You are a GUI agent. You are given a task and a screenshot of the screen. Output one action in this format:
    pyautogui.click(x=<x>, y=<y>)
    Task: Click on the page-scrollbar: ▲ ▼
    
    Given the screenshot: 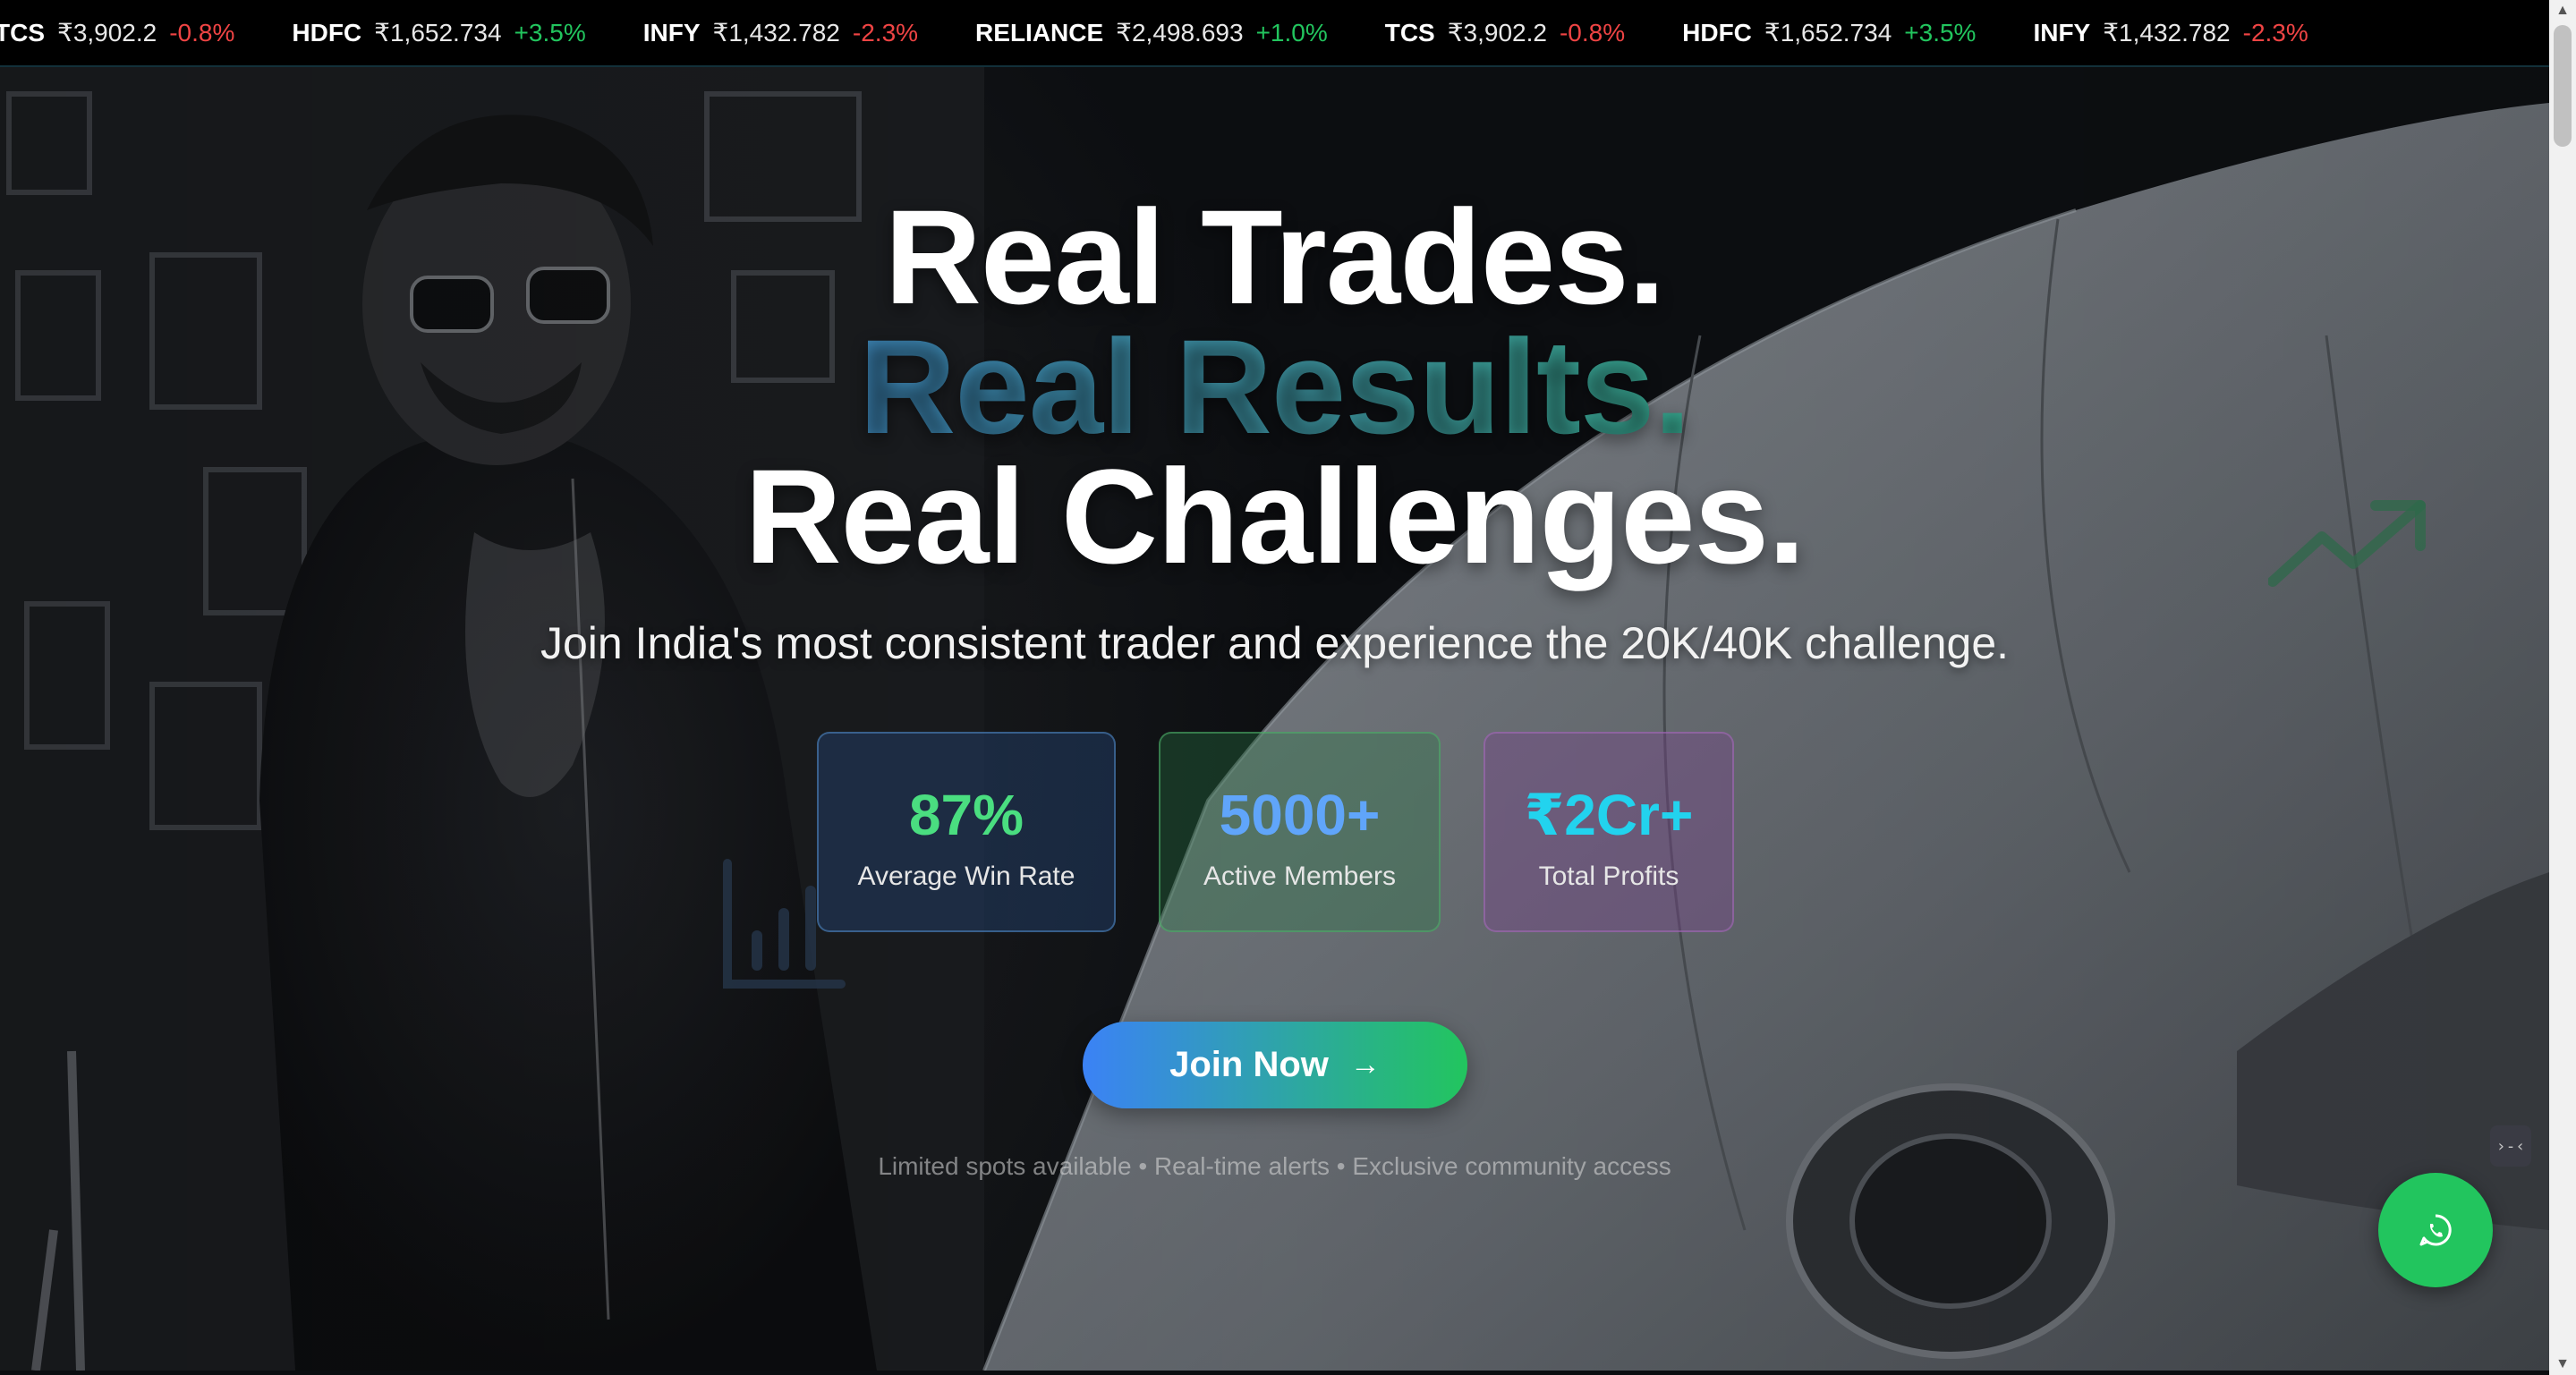 What is the action you would take?
    pyautogui.click(x=2562, y=687)
    